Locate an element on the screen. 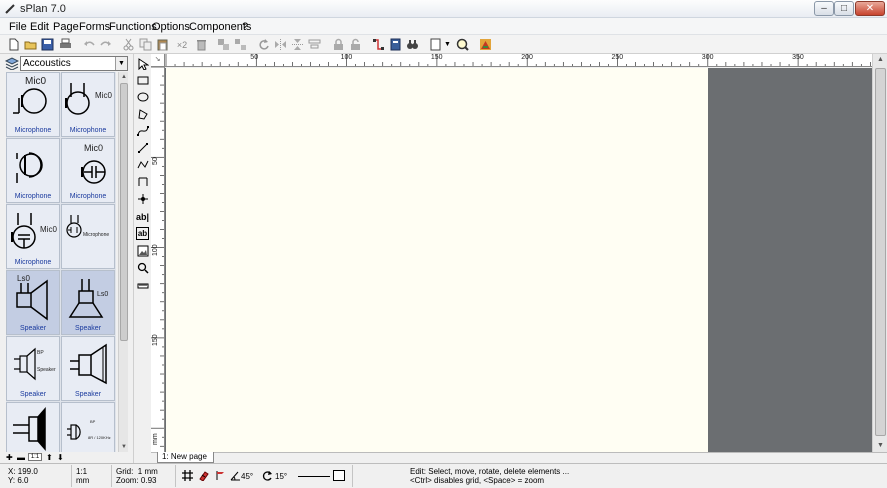 The height and width of the screenshot is (488, 887). component-microphone-2: Mic0 Microphone is located at coordinates (88, 104).